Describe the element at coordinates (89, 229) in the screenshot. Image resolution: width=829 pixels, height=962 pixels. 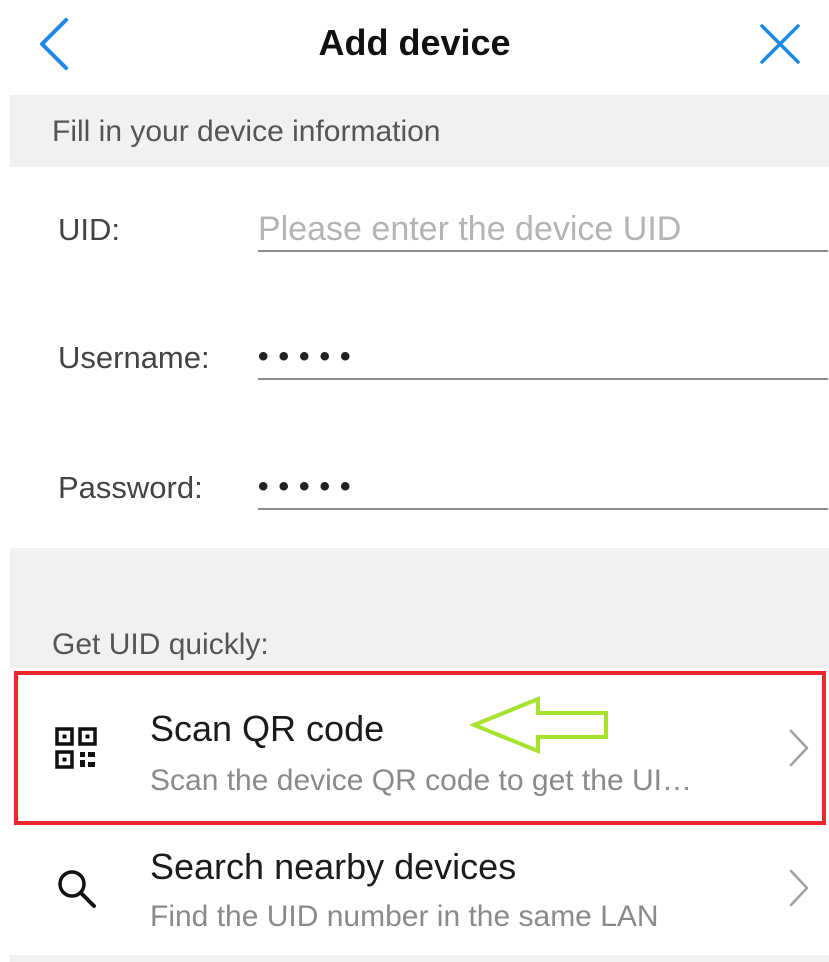
I see `uid-label: UID:` at that location.